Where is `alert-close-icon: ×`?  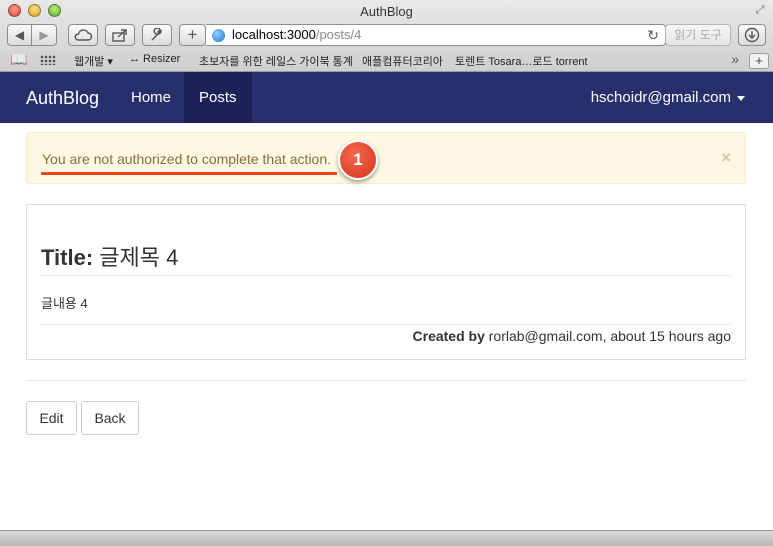 alert-close-icon: × is located at coordinates (726, 158).